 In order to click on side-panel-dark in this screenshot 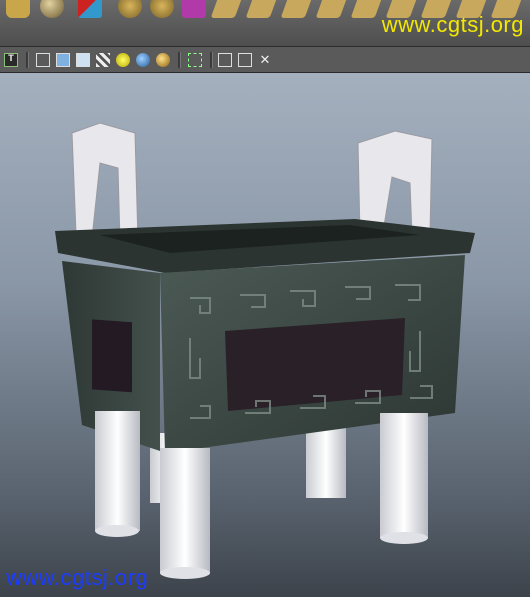, I will do `click(112, 356)`.